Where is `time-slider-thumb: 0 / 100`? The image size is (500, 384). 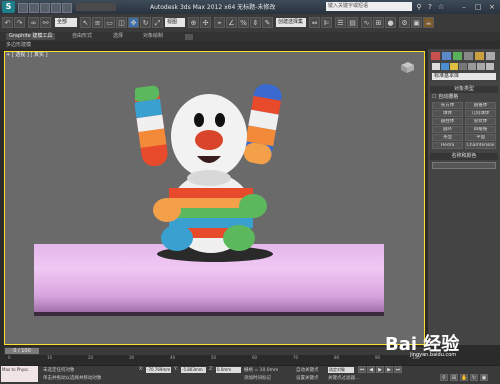 time-slider-thumb: 0 / 100 is located at coordinates (22, 351).